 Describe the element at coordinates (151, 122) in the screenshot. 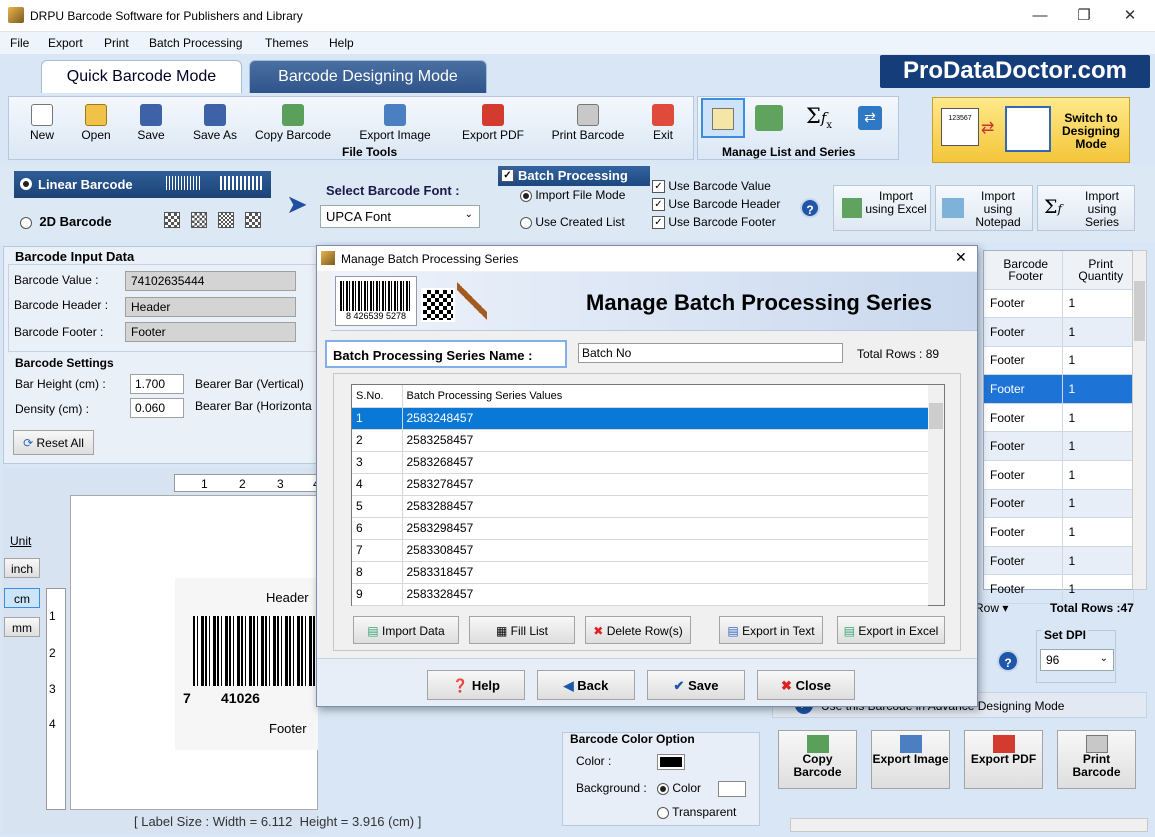

I see `save-button: Save` at that location.